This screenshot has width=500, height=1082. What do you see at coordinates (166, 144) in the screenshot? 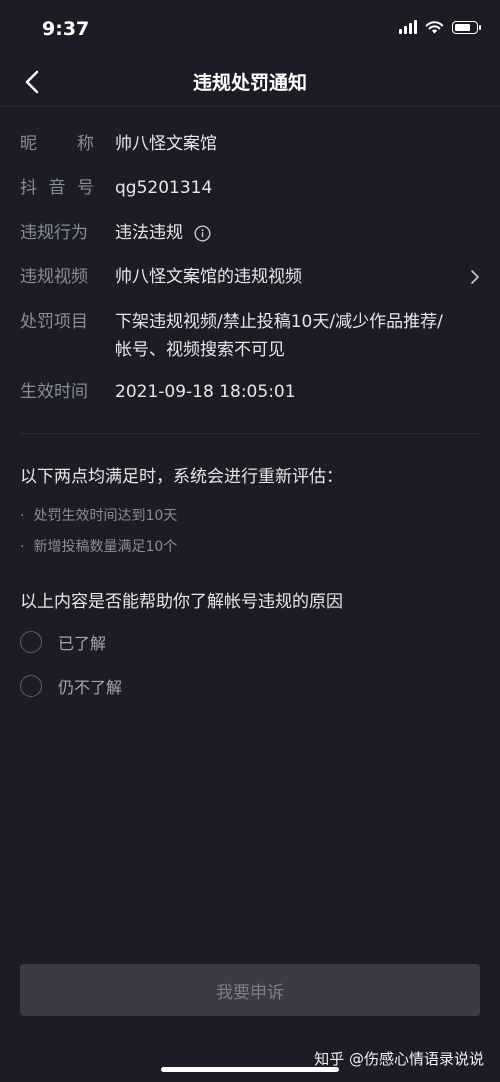
I see `nickname-value: 帅八怪文案馆` at bounding box center [166, 144].